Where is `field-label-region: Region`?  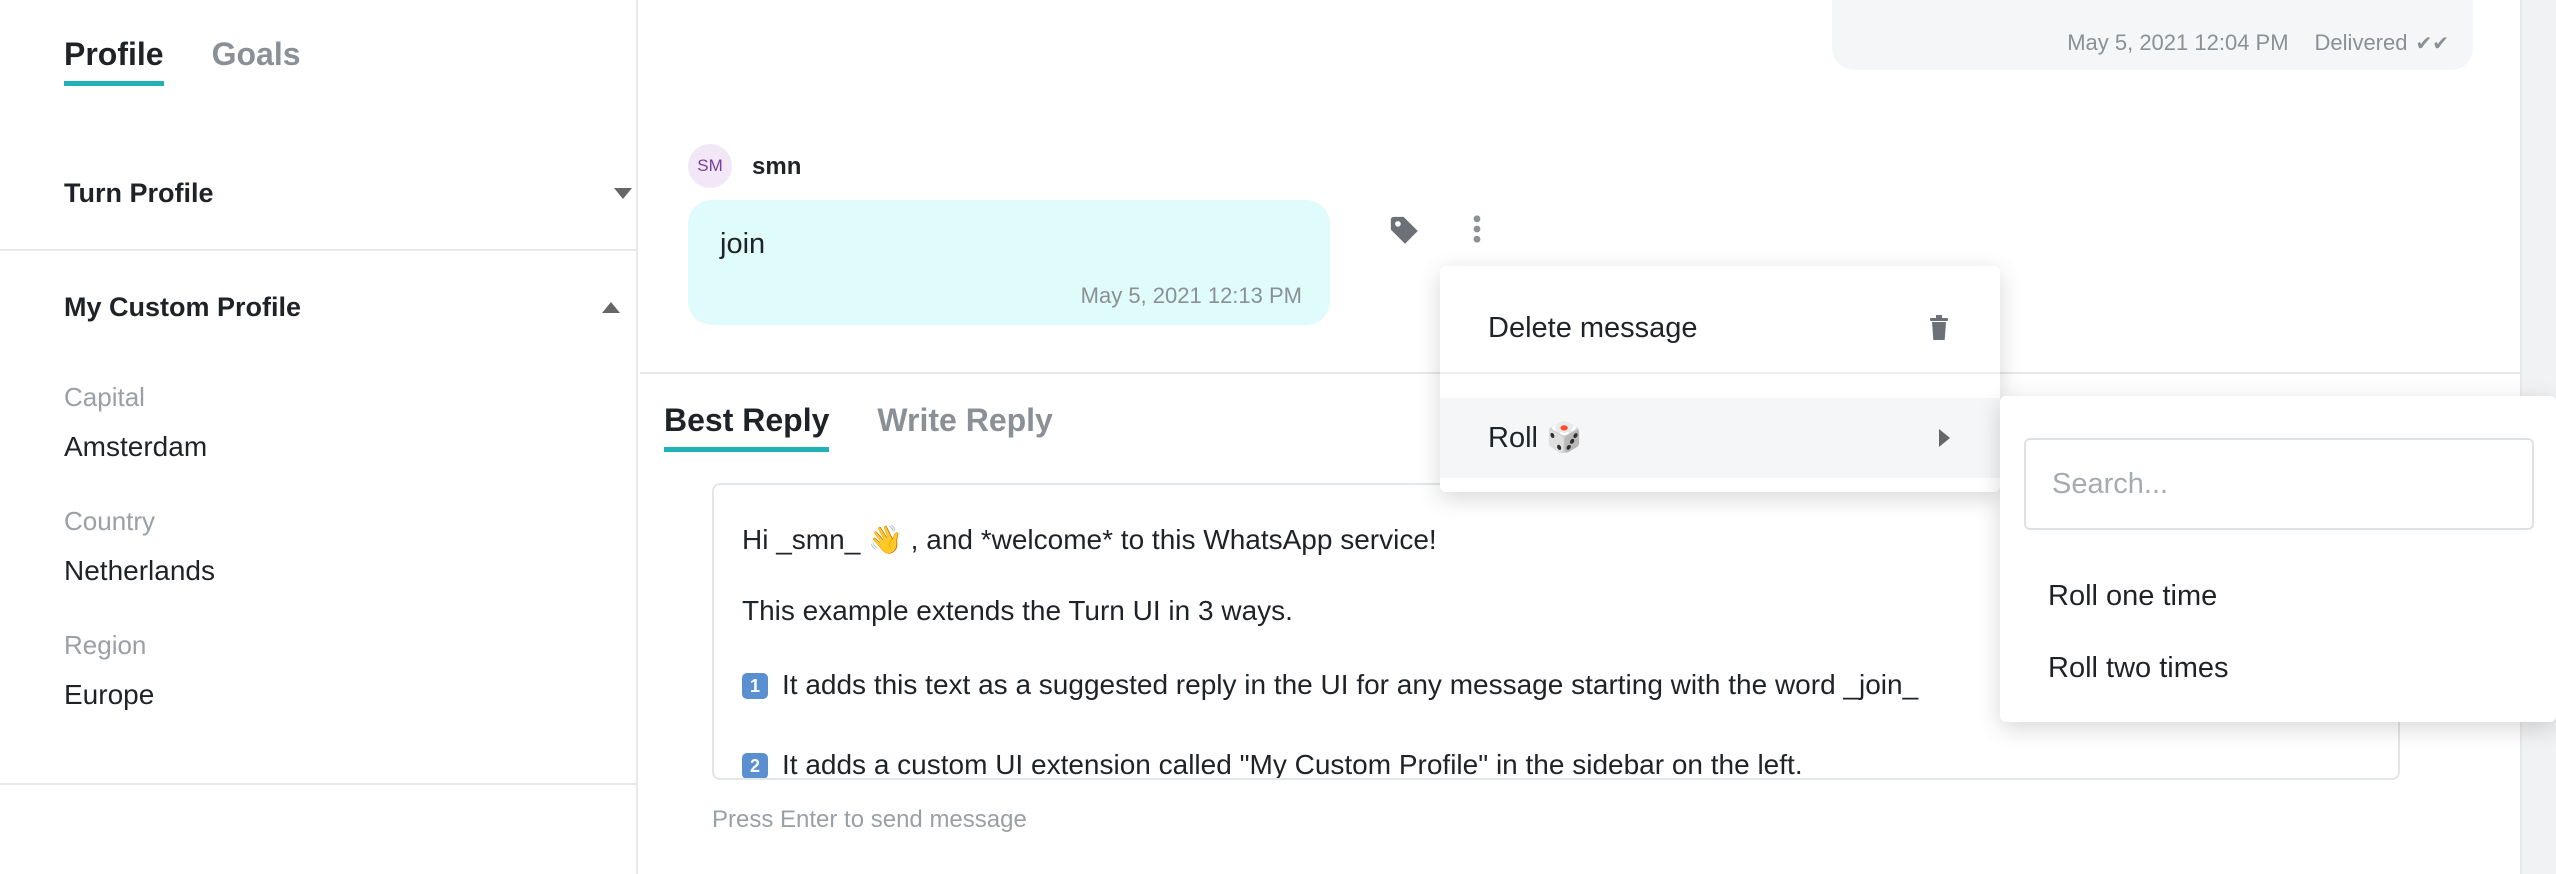
field-label-region: Region is located at coordinates (105, 645).